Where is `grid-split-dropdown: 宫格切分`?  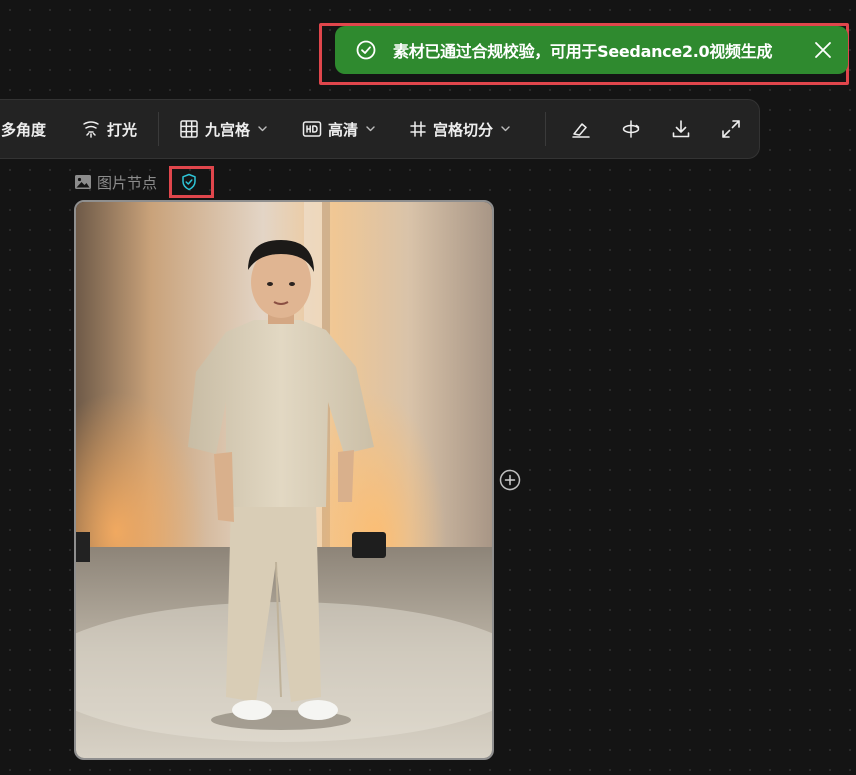 grid-split-dropdown: 宫格切分 is located at coordinates (459, 129).